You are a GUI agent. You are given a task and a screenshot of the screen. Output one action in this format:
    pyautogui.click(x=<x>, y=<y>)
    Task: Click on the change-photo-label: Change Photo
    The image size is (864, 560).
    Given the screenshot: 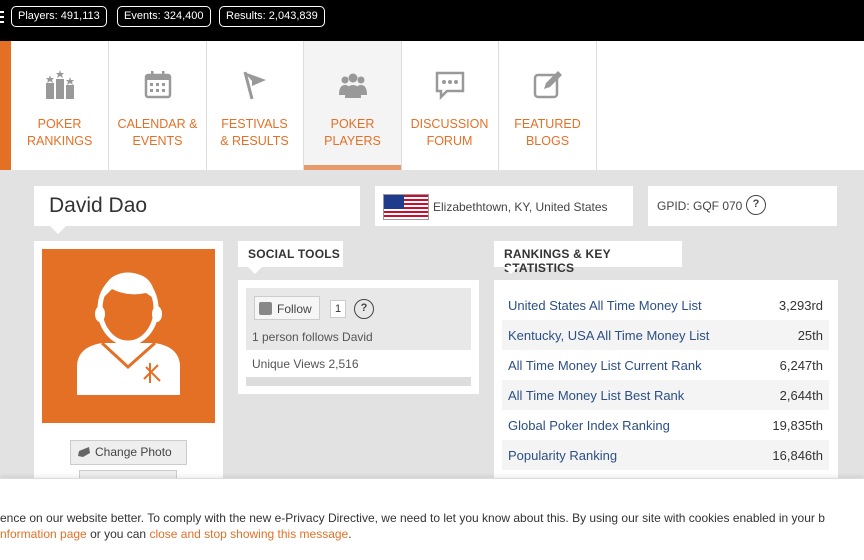 What is the action you would take?
    pyautogui.click(x=133, y=452)
    